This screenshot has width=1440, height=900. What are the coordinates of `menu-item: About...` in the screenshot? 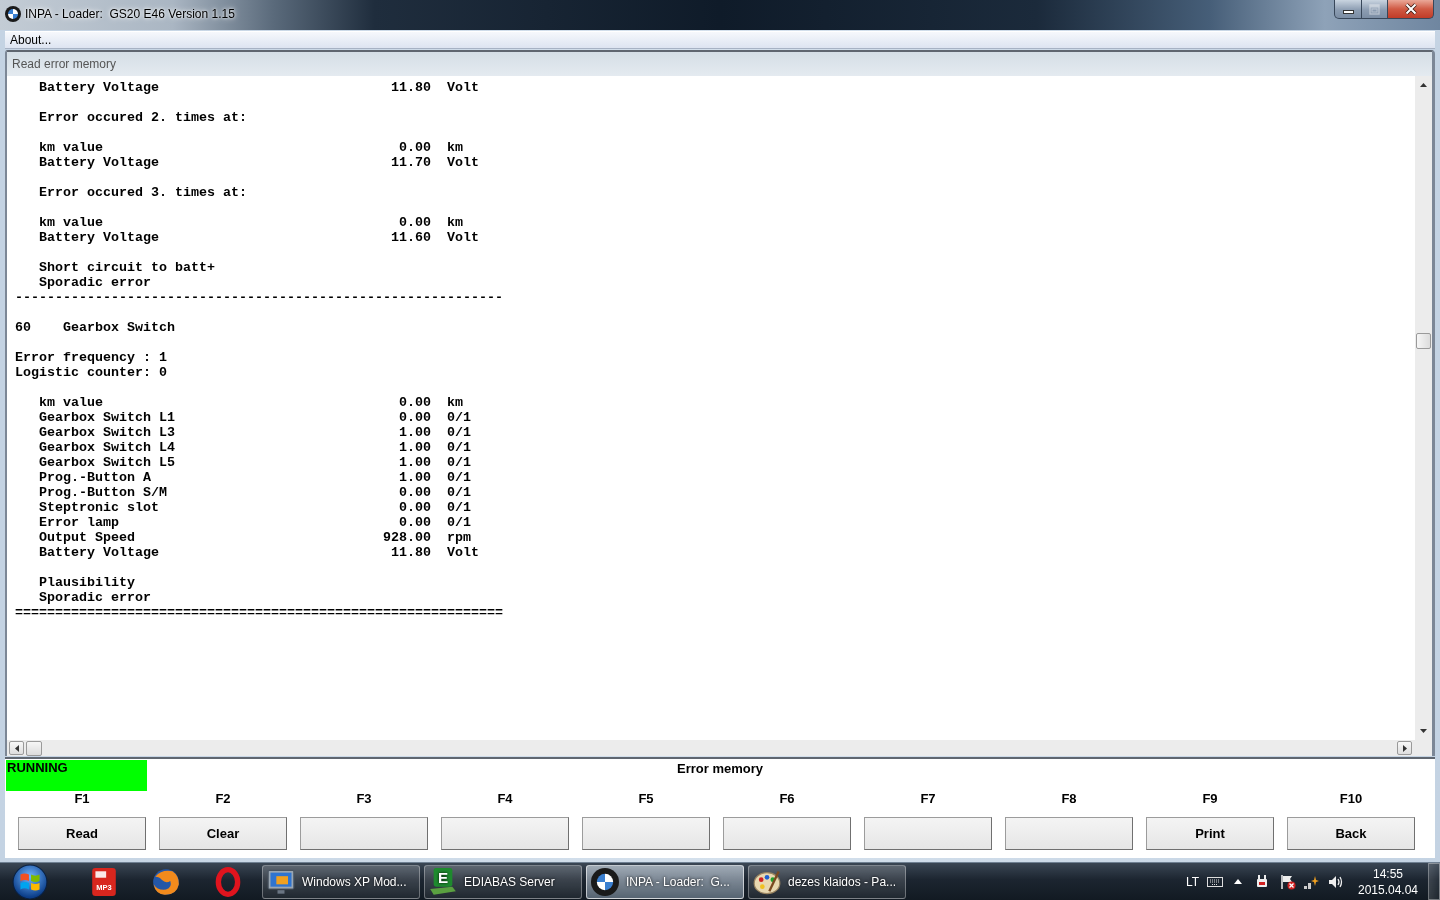 It's located at (28, 40).